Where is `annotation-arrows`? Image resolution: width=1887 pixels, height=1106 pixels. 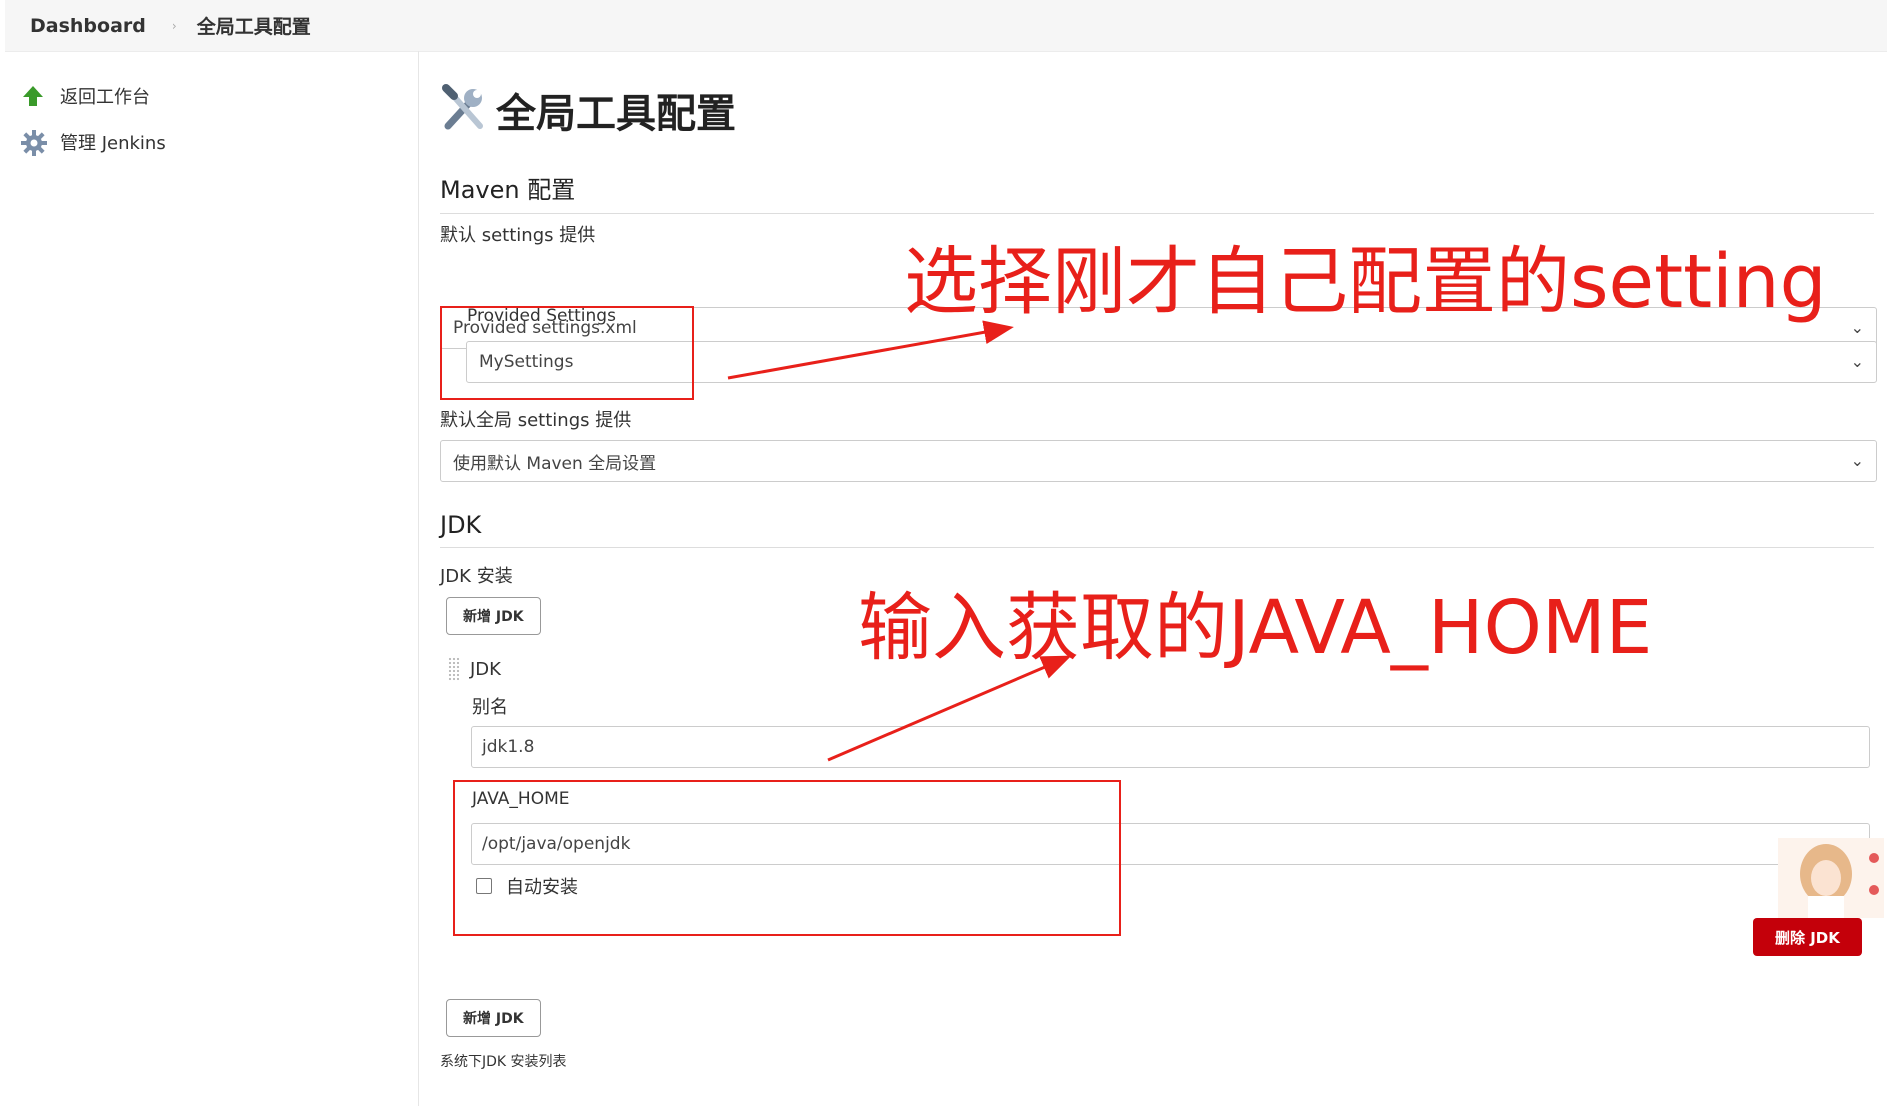 annotation-arrows is located at coordinates (899, 541).